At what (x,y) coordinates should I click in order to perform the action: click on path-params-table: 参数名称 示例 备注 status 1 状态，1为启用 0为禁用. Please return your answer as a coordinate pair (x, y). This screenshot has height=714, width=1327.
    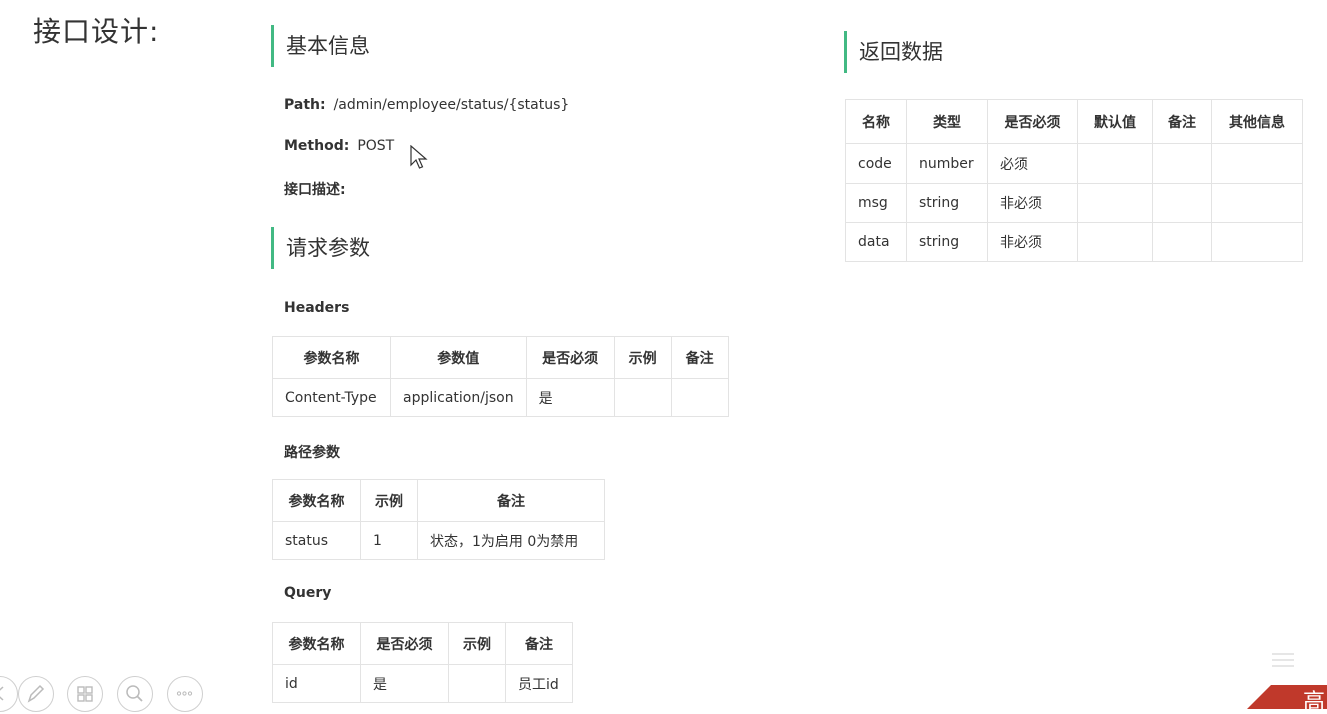
    Looking at the image, I should click on (438, 519).